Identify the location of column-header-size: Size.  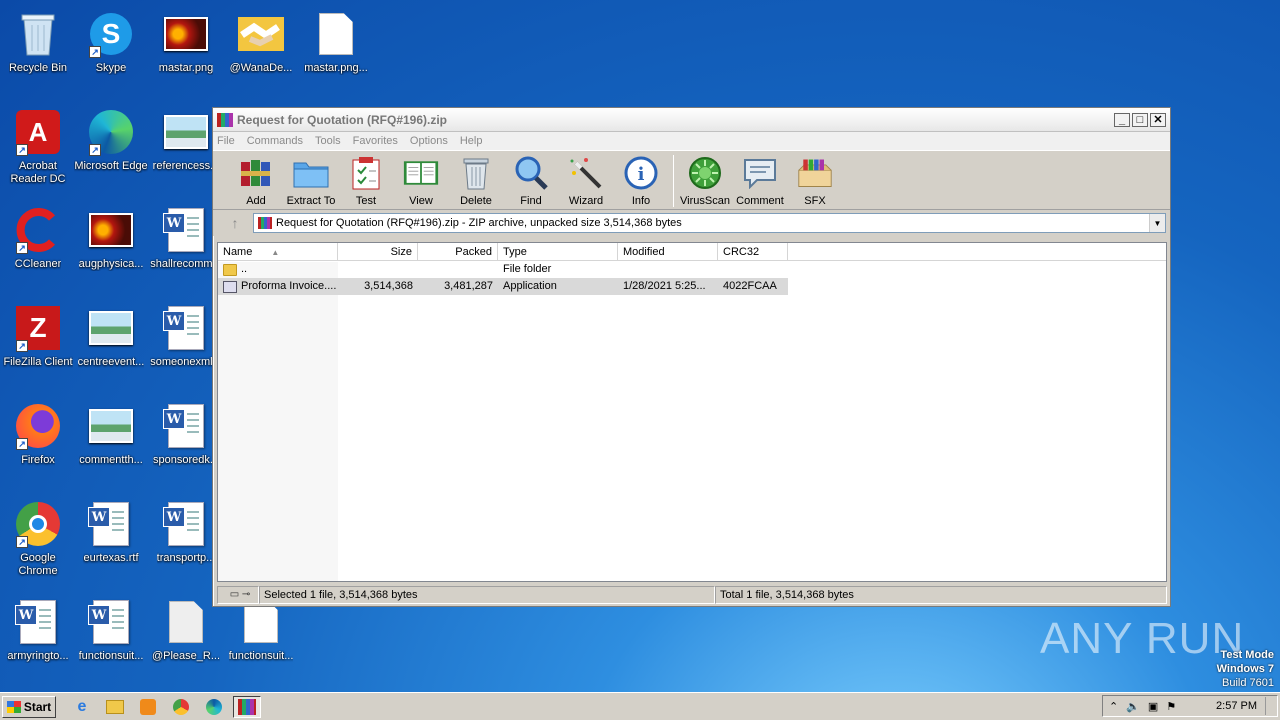
(378, 251).